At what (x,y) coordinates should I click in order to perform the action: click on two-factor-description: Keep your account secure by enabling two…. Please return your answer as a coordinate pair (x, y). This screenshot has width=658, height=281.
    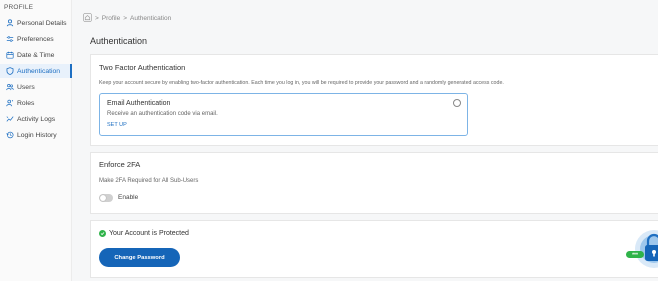
    Looking at the image, I should click on (301, 83).